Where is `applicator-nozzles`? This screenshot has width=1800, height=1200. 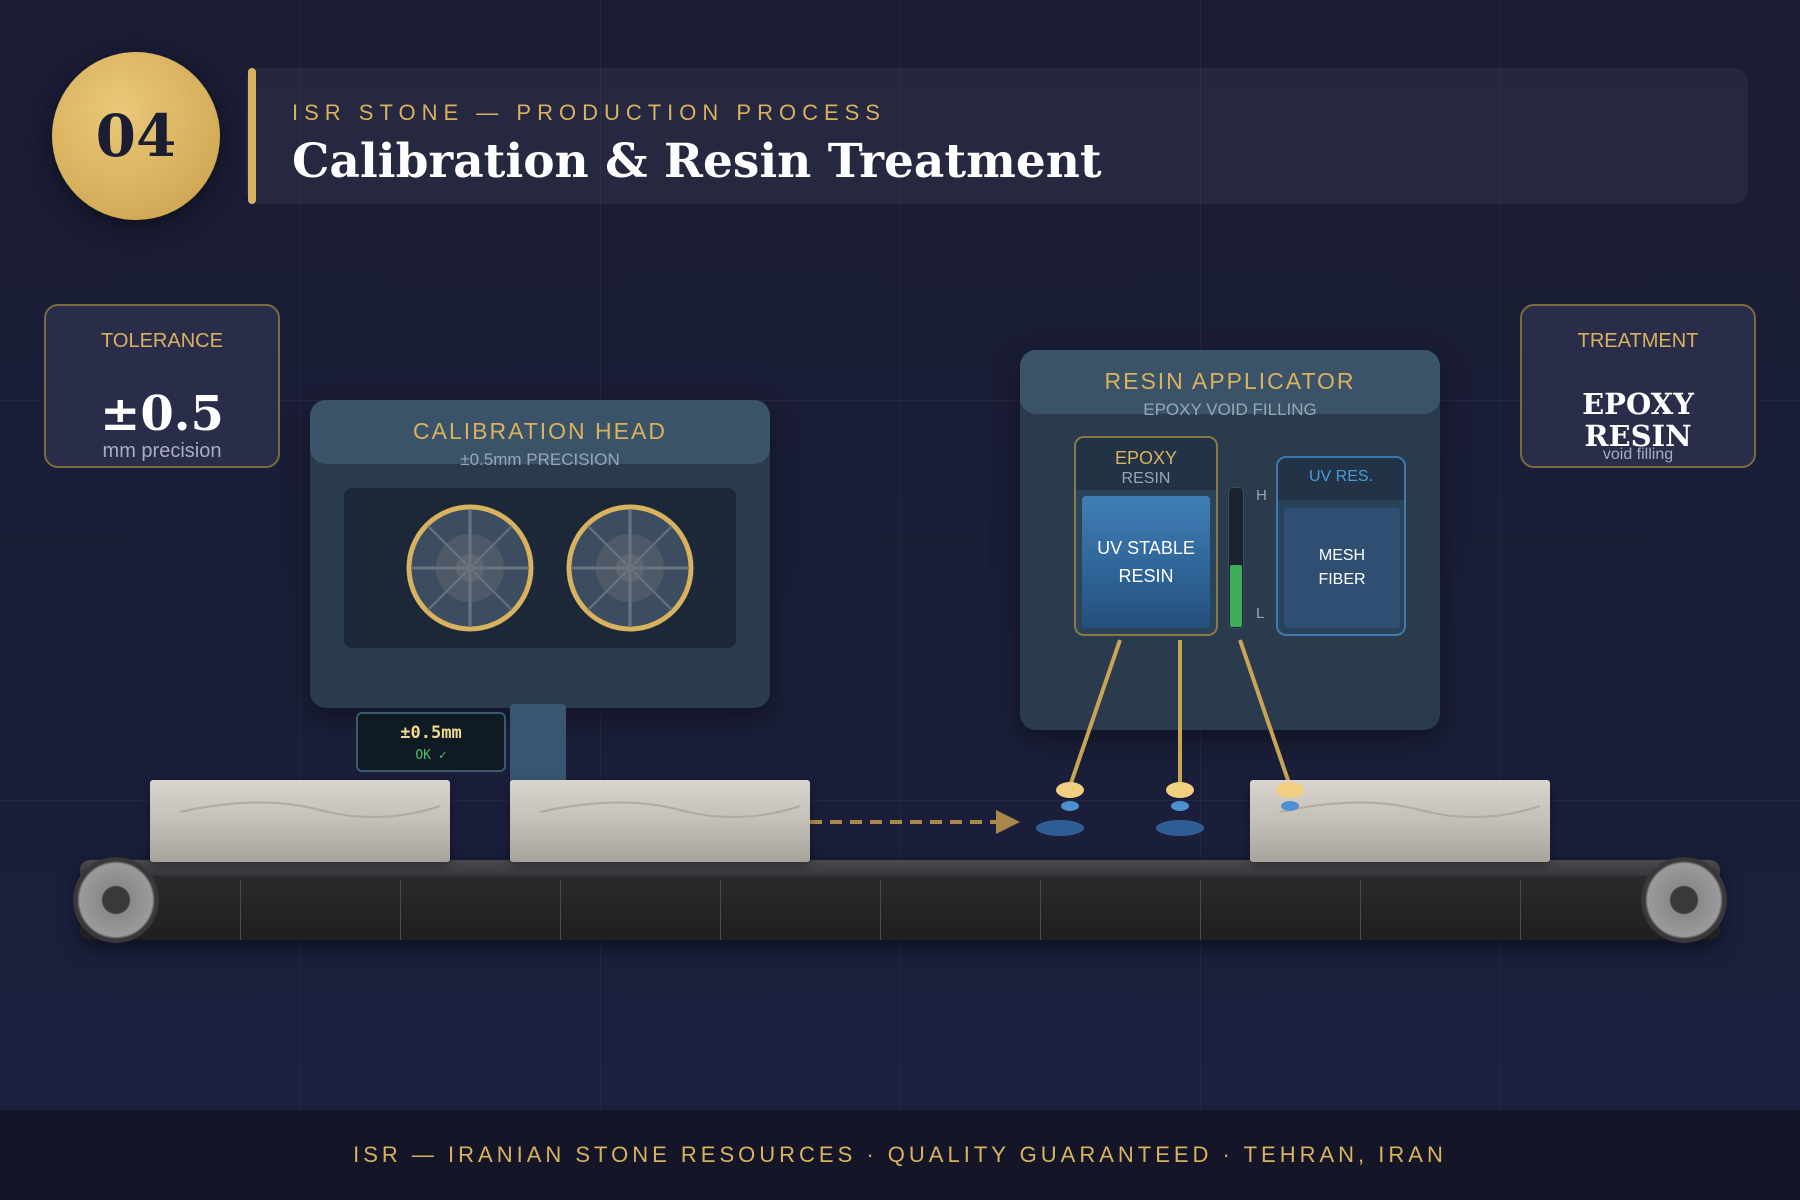 applicator-nozzles is located at coordinates (1041, 737).